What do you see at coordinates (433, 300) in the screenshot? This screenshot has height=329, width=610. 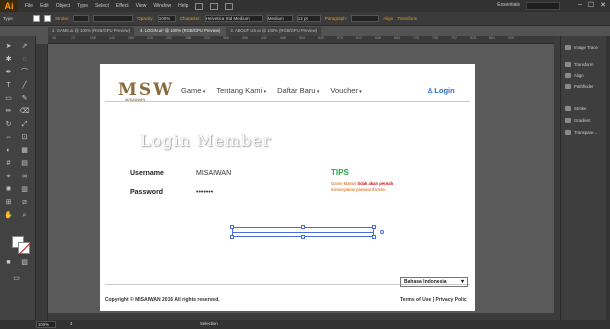 I see `footer-links: Terms of Use | Privacy Polic` at bounding box center [433, 300].